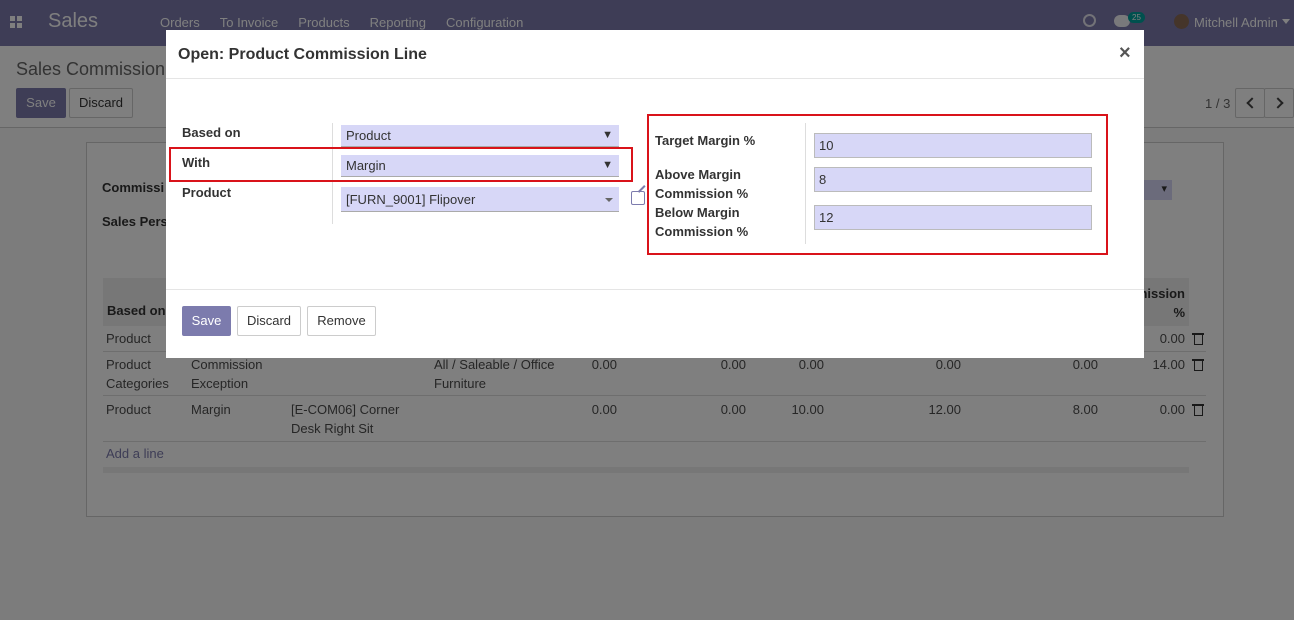 This screenshot has height=620, width=1294. Describe the element at coordinates (1125, 53) in the screenshot. I see `close-icon: ×` at that location.